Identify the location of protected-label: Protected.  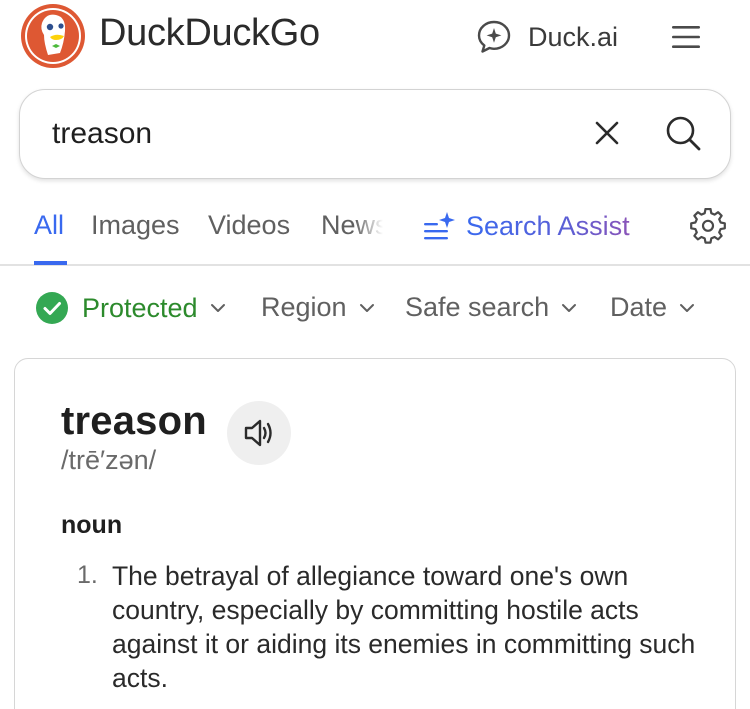
(140, 307).